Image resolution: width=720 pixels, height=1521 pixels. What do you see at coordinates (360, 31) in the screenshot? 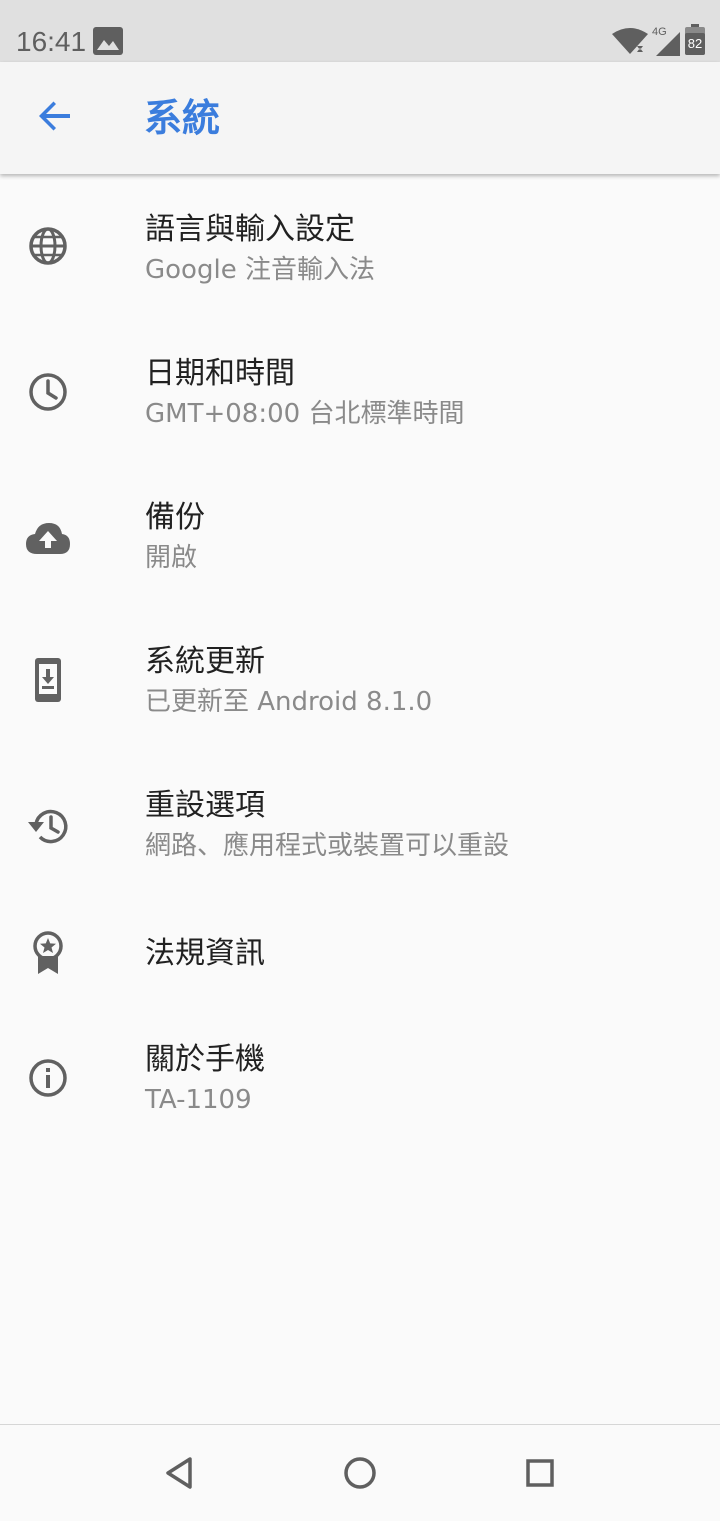
I see `status-bar: 16:41 4G 82` at bounding box center [360, 31].